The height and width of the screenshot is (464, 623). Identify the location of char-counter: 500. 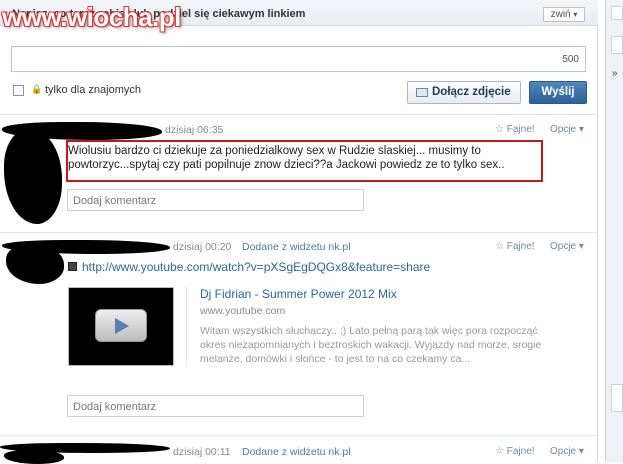
(570, 59).